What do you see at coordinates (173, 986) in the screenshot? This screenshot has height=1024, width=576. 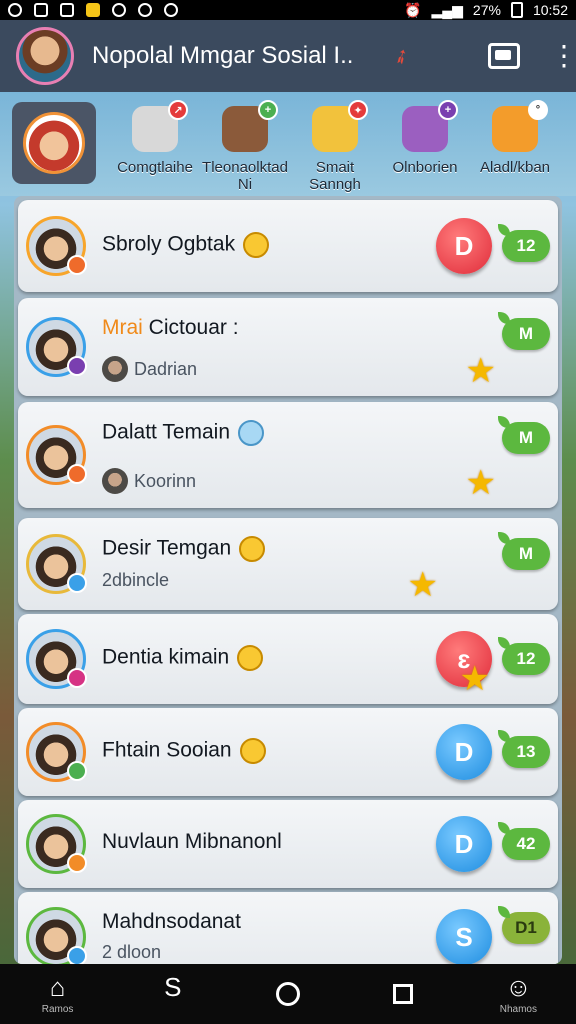 I see `s-glyph-icon: S` at bounding box center [173, 986].